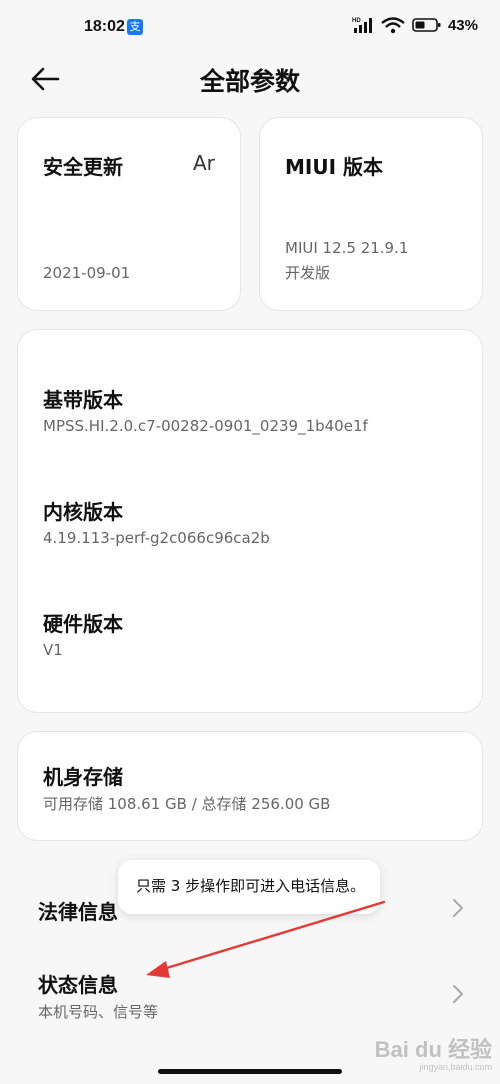  What do you see at coordinates (250, 1071) in the screenshot?
I see `home-indicator` at bounding box center [250, 1071].